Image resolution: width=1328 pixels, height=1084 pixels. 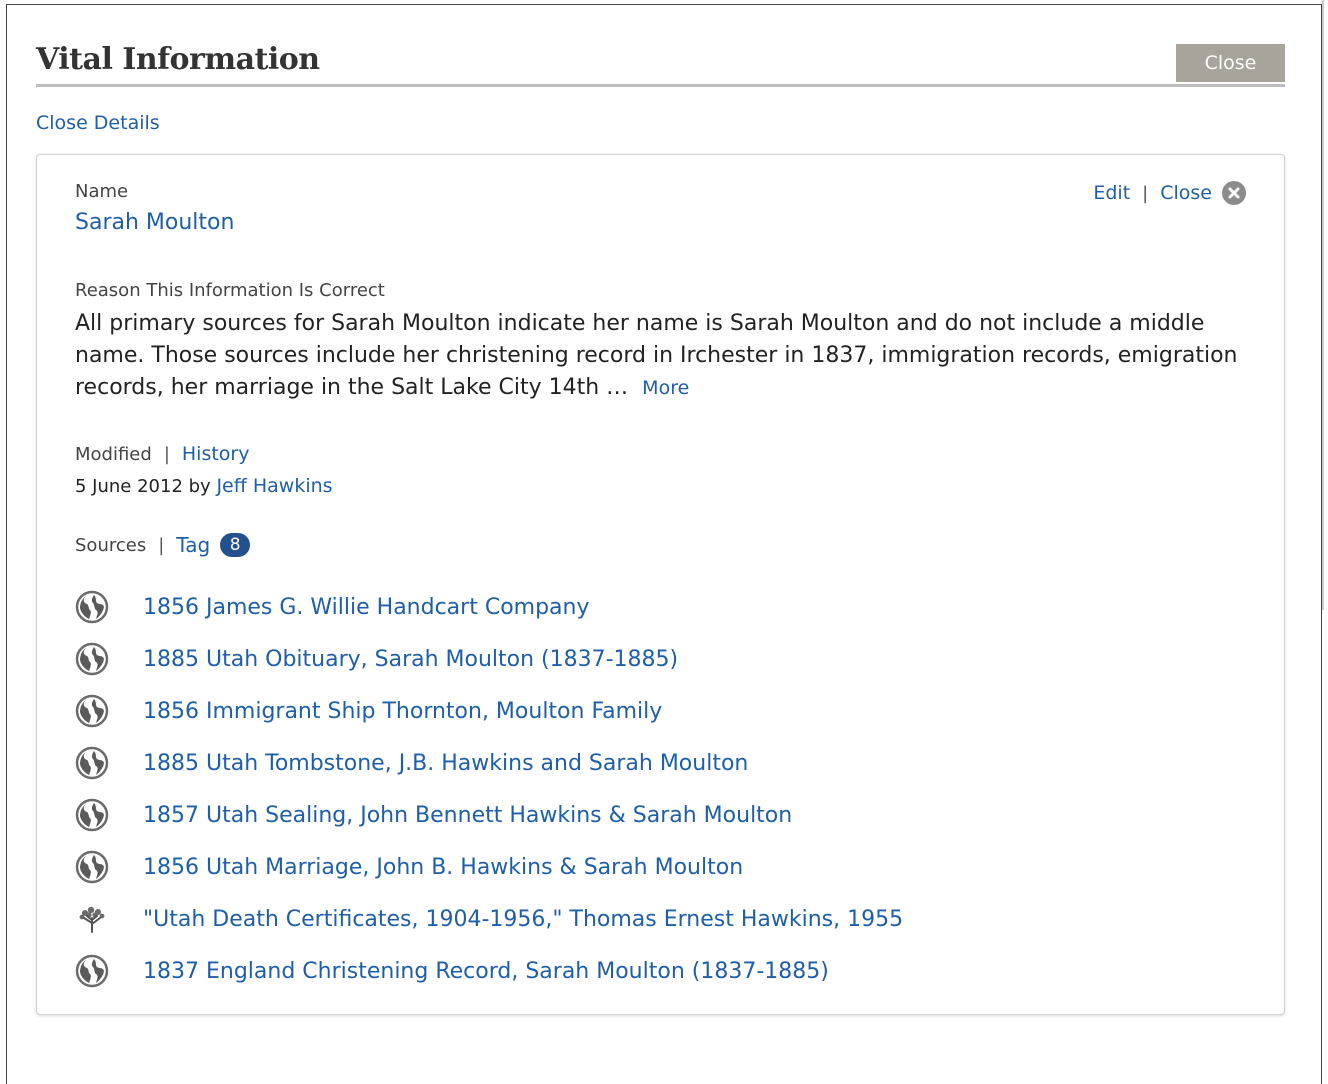 I want to click on sources-label: Sources, so click(x=111, y=545).